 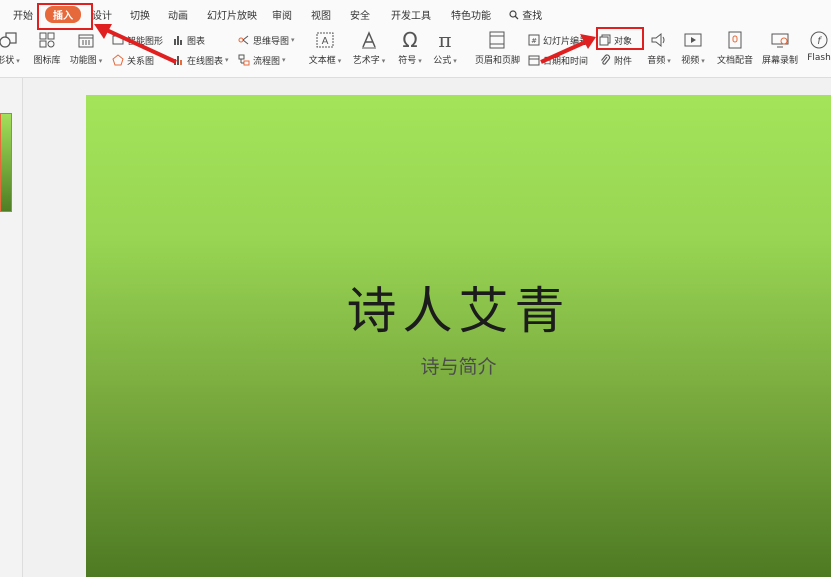 I want to click on annotation-arrows, so click(x=345, y=44).